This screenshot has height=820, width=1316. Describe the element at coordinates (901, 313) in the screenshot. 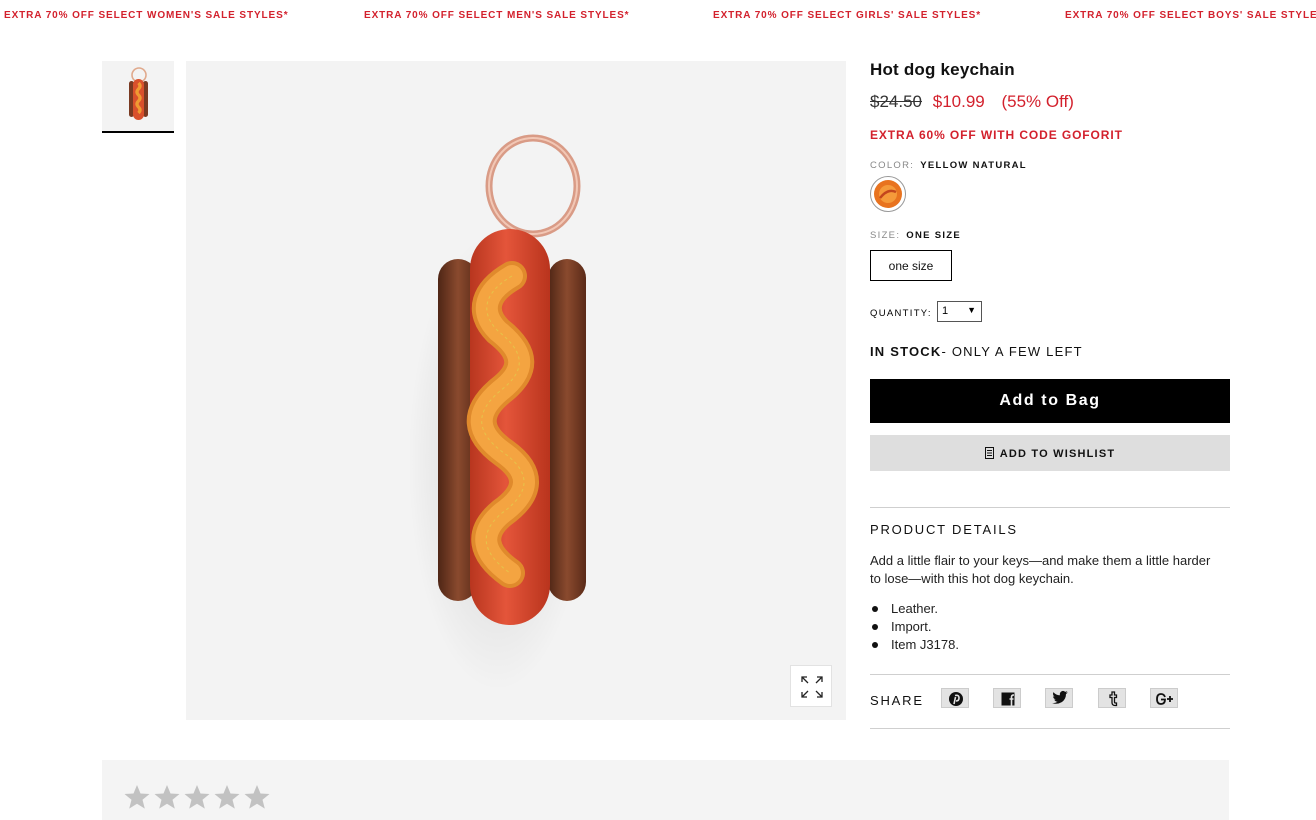

I see `quantity-label: QUANTITY:` at that location.